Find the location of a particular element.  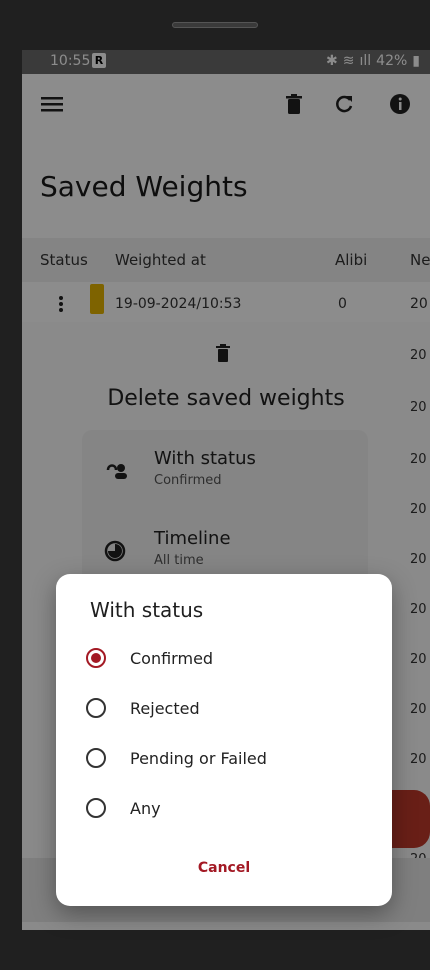

radio-label: Confirmed is located at coordinates (172, 658).